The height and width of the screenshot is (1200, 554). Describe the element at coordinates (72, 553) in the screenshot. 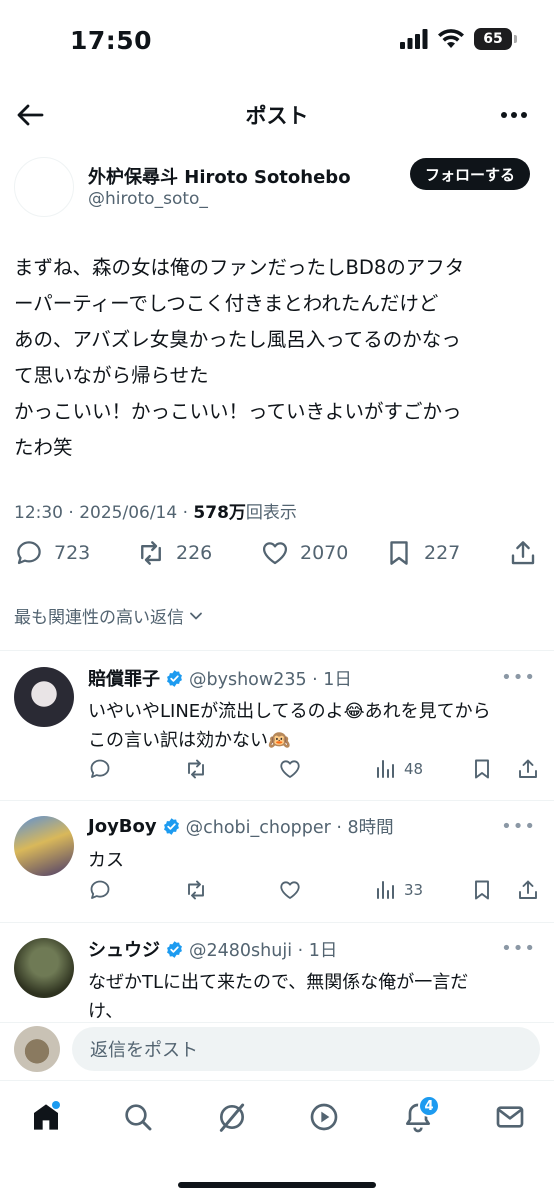

I see `reply-count: 723` at that location.